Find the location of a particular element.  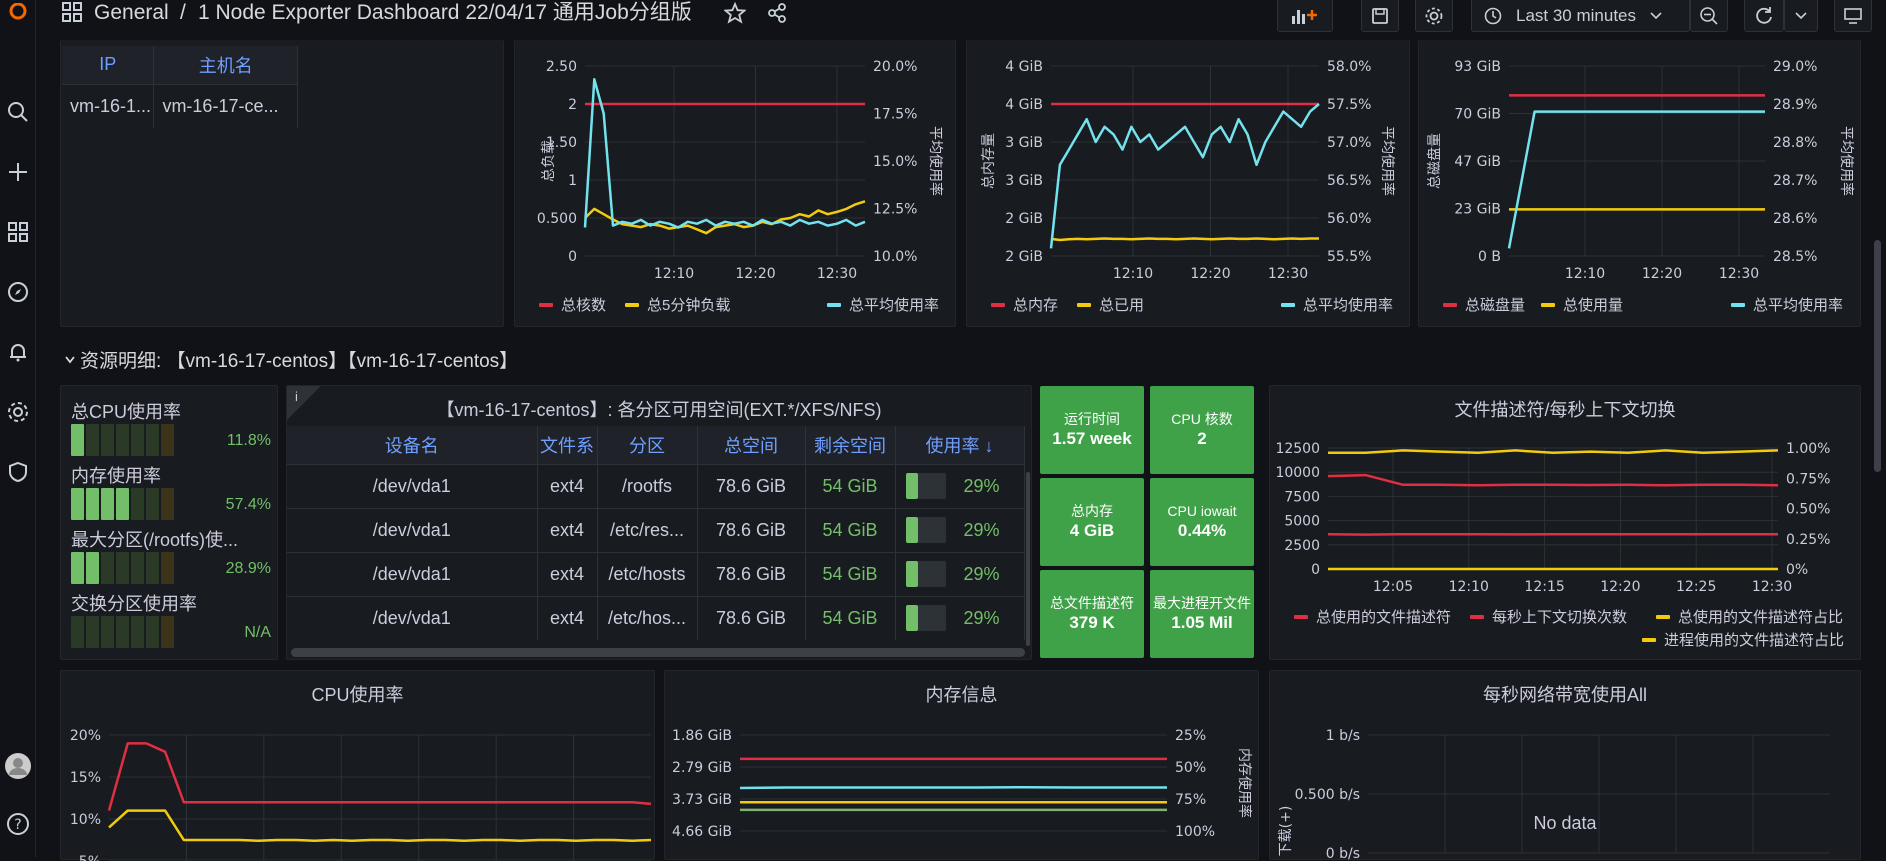

plus-icon is located at coordinates (18, 172).